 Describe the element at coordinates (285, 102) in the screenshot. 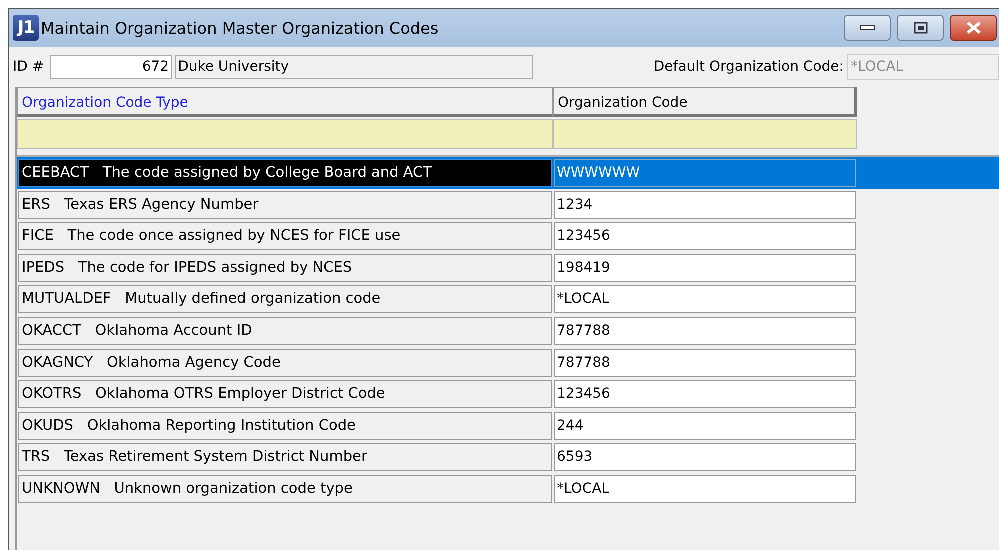

I see `column-header: Organization Code Type` at that location.